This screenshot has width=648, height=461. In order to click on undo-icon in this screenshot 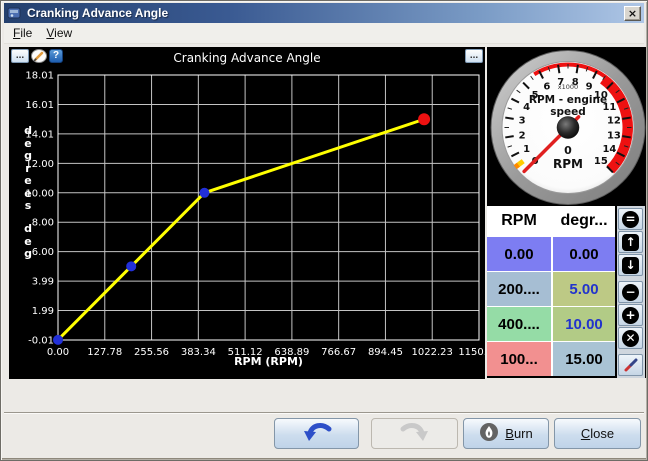, I will do `click(317, 433)`.